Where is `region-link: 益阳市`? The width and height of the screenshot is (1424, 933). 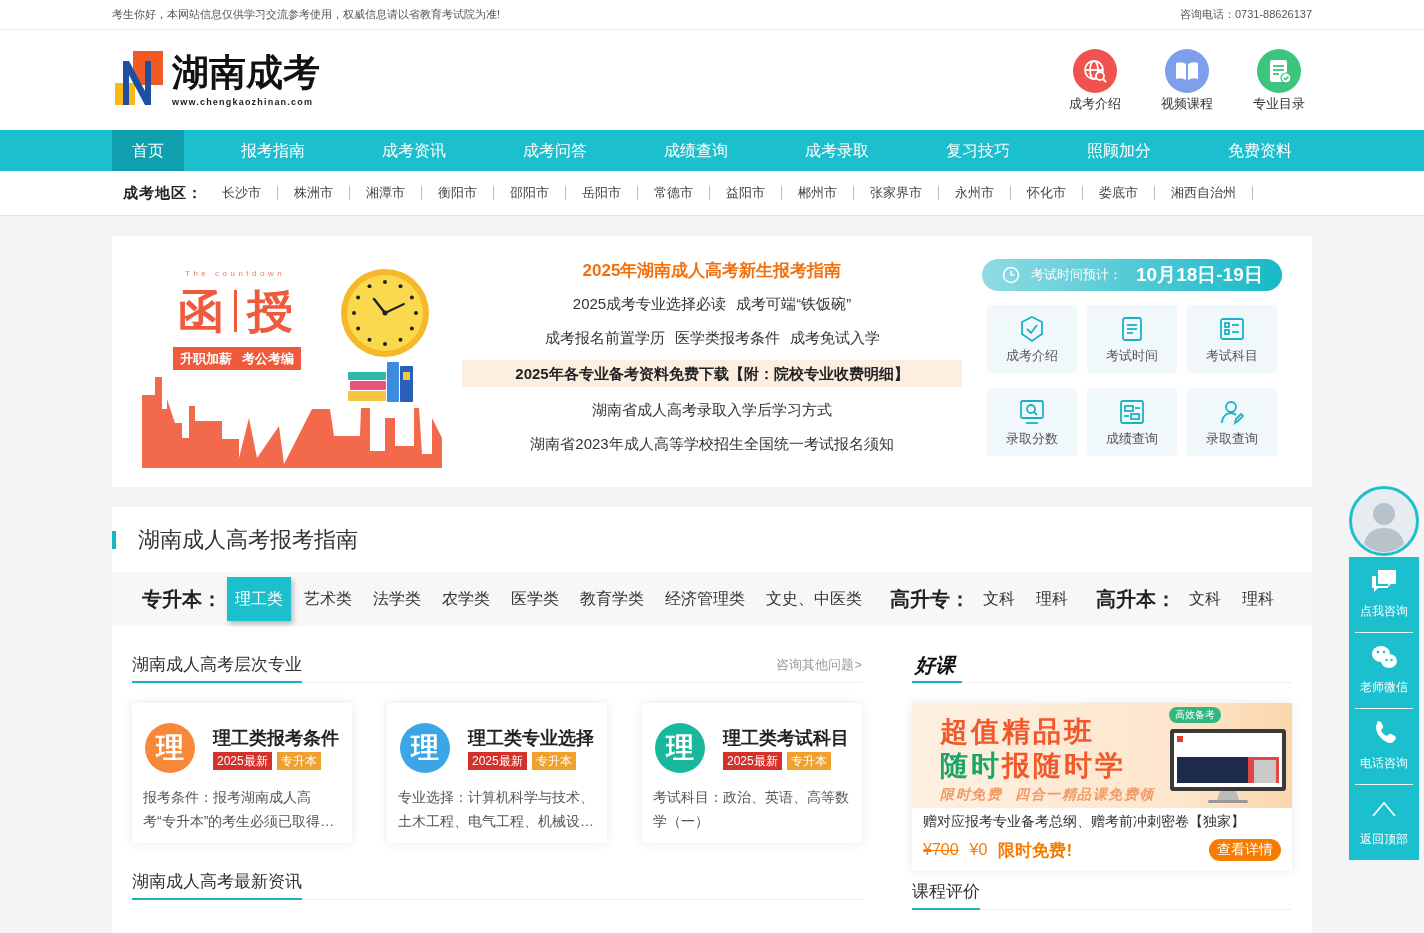 region-link: 益阳市 is located at coordinates (745, 193).